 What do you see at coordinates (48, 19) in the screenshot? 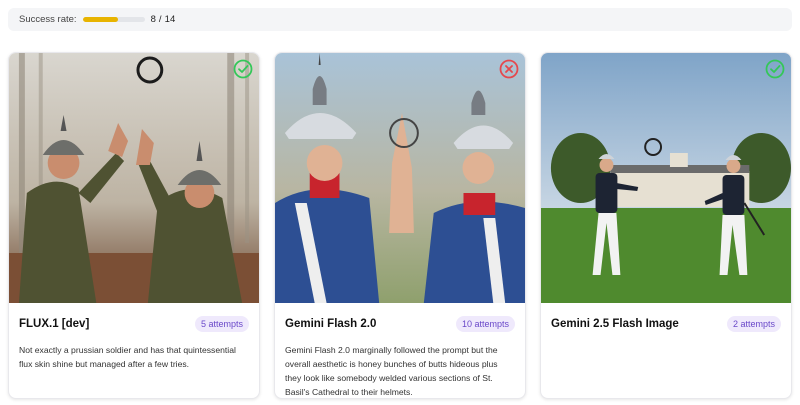
I see `success-rate-label: Success rate:` at bounding box center [48, 19].